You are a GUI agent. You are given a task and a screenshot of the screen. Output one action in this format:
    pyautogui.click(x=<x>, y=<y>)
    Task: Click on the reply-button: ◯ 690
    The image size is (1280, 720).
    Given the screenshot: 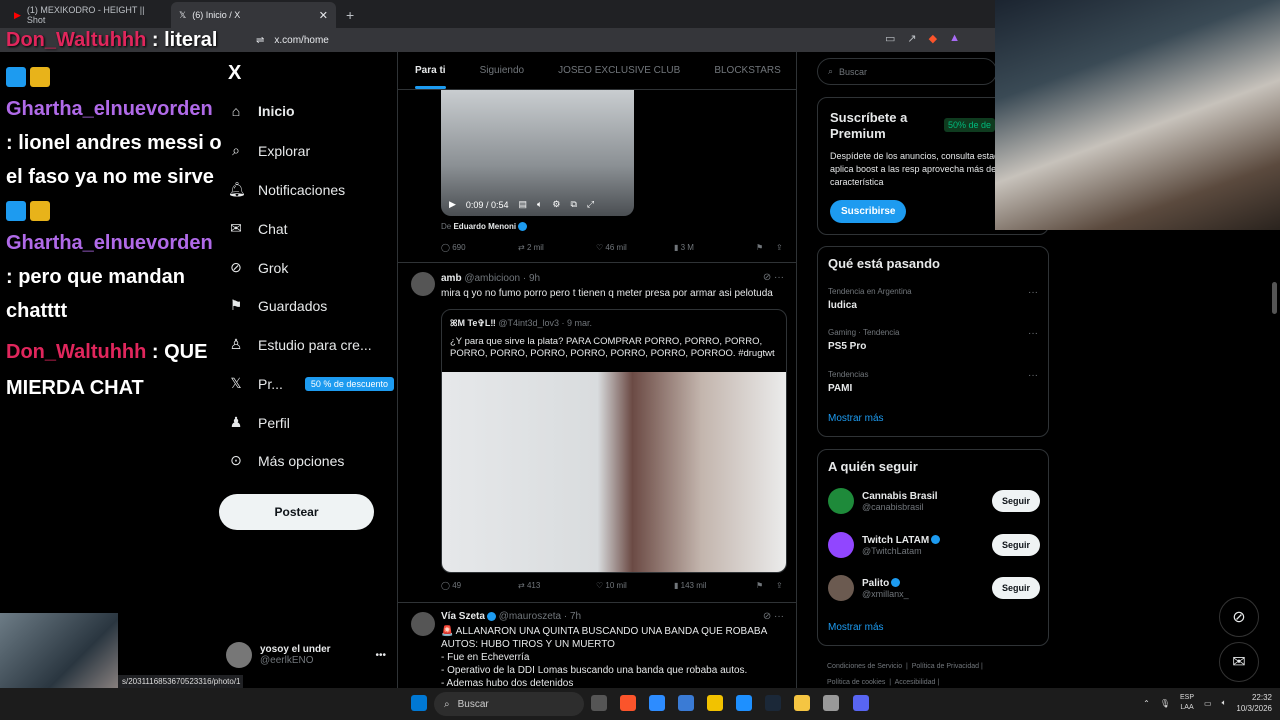 What is the action you would take?
    pyautogui.click(x=479, y=247)
    